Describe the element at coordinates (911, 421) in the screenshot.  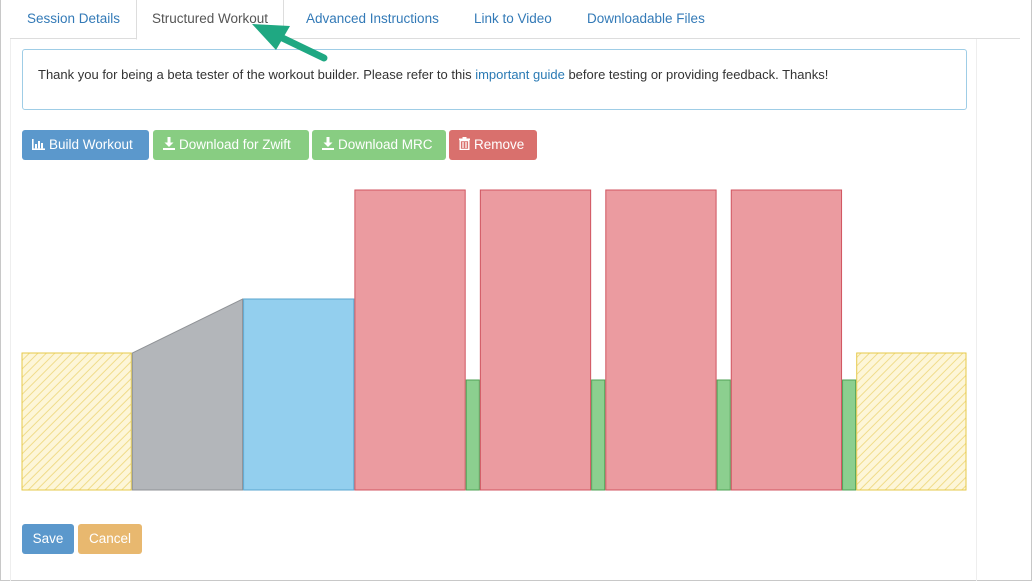
I see `workout-segment-cooldown` at that location.